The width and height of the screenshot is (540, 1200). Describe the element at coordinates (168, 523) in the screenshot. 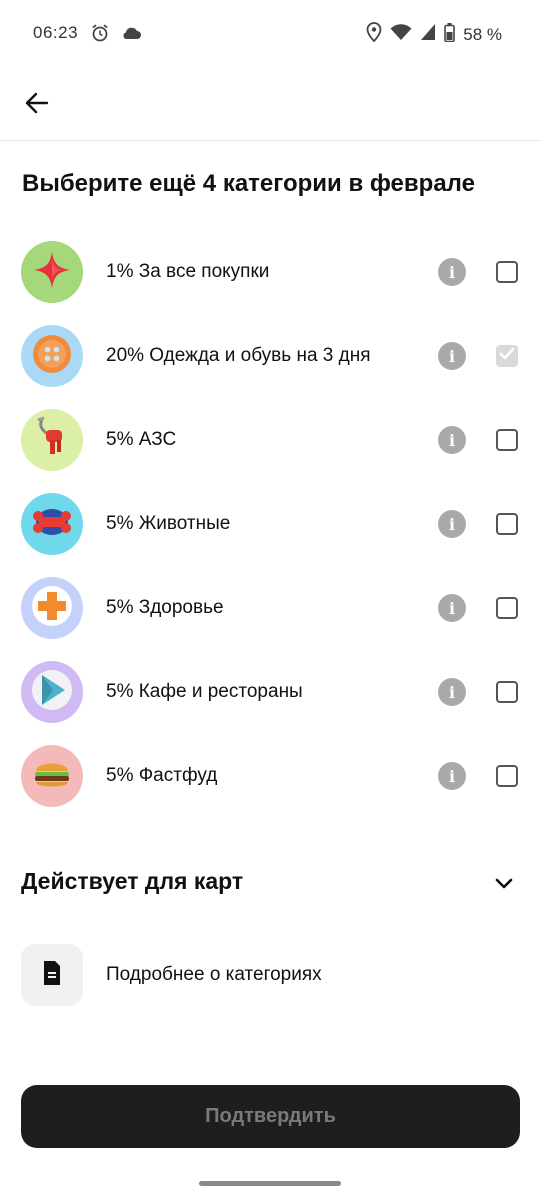

I see `category-label: 5% Животные` at that location.